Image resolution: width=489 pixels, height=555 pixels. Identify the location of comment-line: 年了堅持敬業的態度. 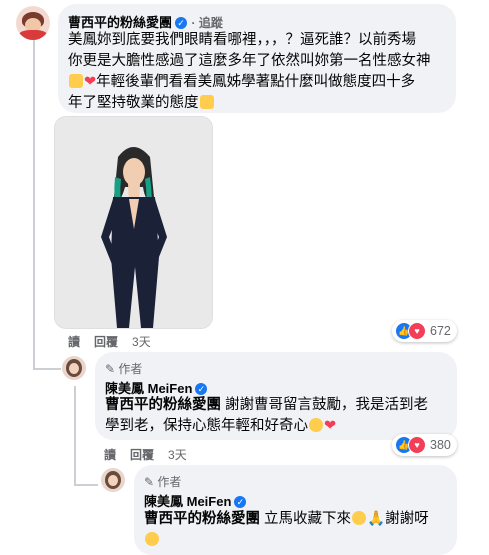
(260, 103).